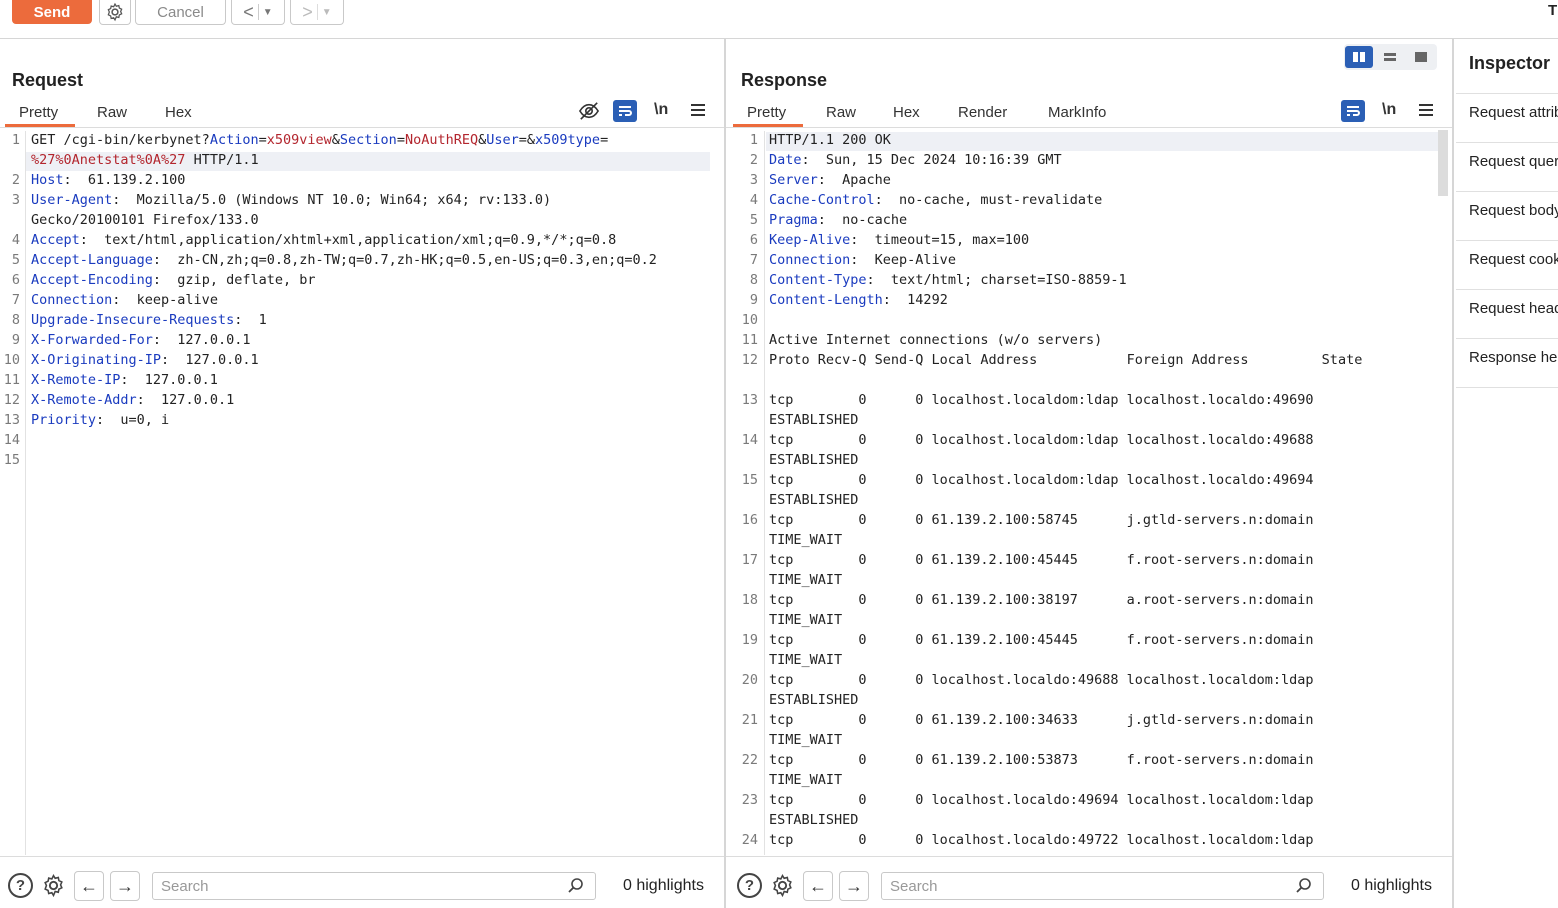 Image resolution: width=1558 pixels, height=908 pixels. Describe the element at coordinates (576, 888) in the screenshot. I see `search-icon` at that location.